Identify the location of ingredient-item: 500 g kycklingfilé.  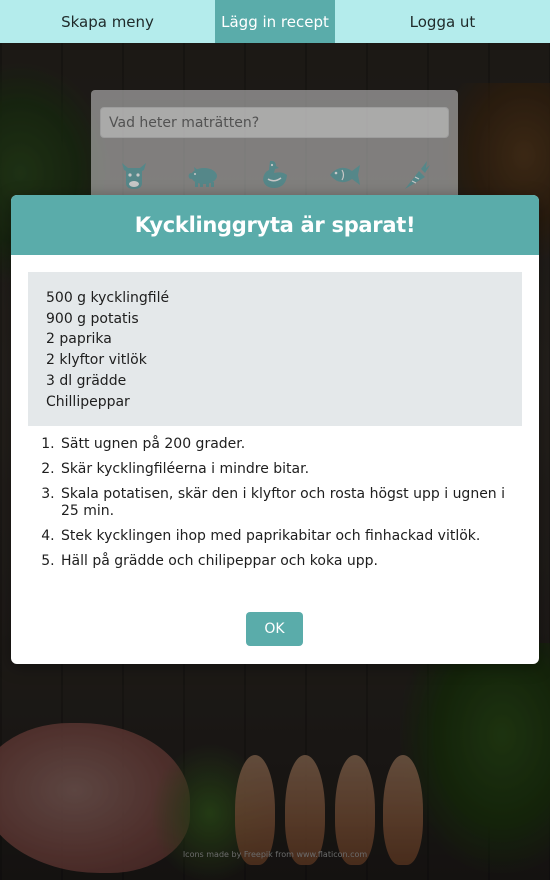
(108, 298).